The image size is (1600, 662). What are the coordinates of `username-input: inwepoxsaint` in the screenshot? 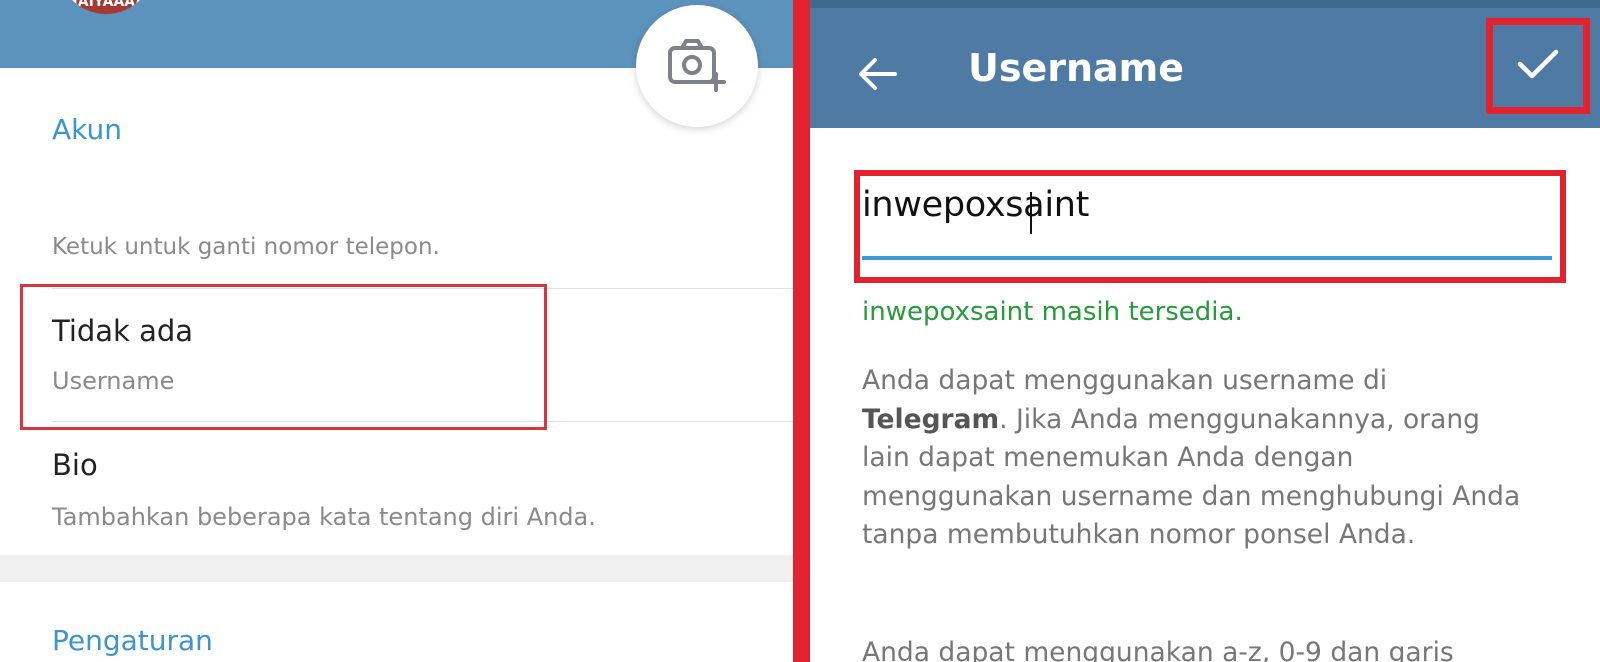 It's located at (975, 205).